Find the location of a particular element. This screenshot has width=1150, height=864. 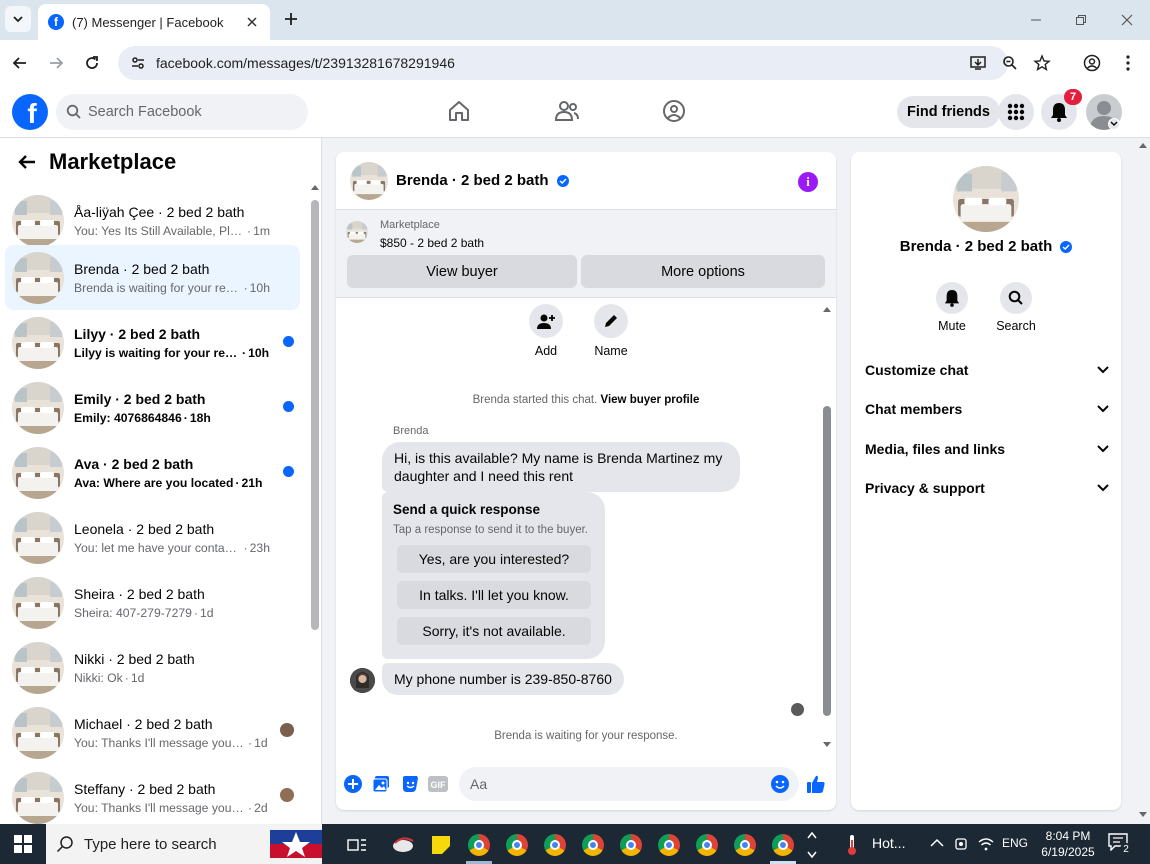

menu-button is located at coordinates (1016, 112).